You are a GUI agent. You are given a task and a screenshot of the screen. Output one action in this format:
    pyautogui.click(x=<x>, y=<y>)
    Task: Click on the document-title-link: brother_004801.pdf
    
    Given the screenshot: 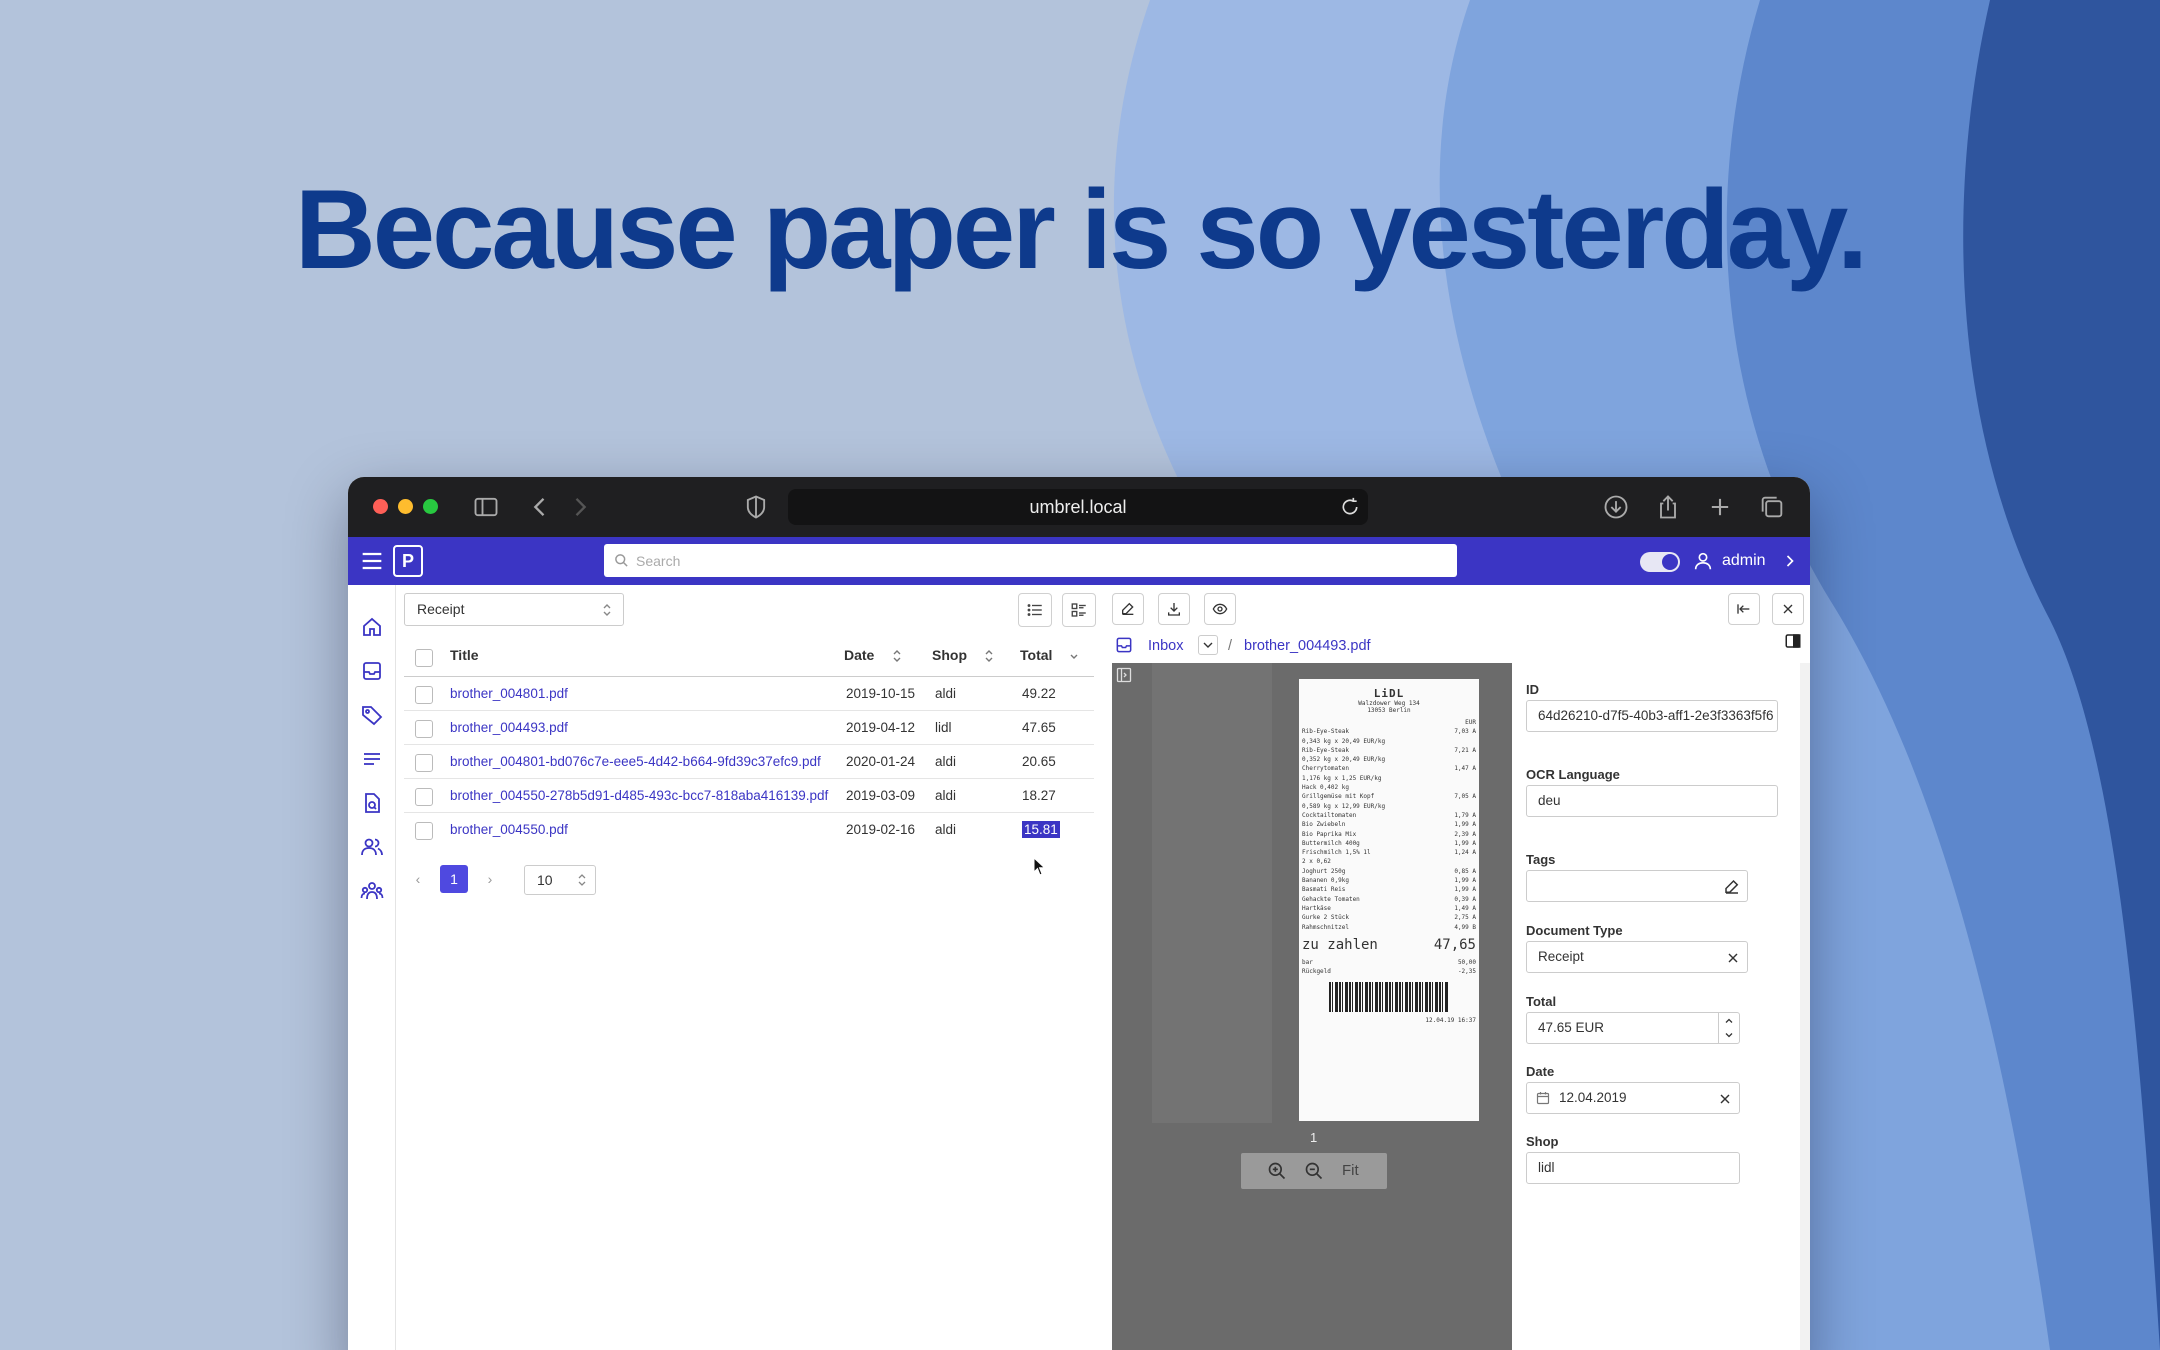 What is the action you would take?
    pyautogui.click(x=509, y=694)
    